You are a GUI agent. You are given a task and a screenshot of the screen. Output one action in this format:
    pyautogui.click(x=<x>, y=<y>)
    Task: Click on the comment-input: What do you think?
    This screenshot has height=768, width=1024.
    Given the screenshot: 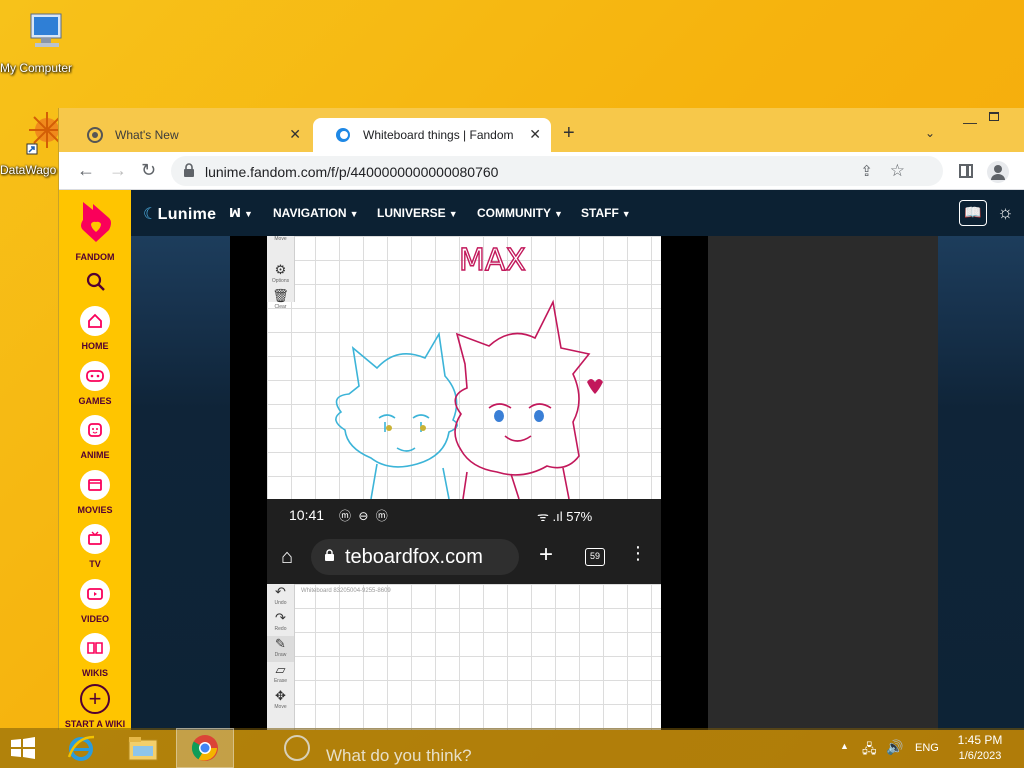 What is the action you would take?
    pyautogui.click(x=570, y=748)
    